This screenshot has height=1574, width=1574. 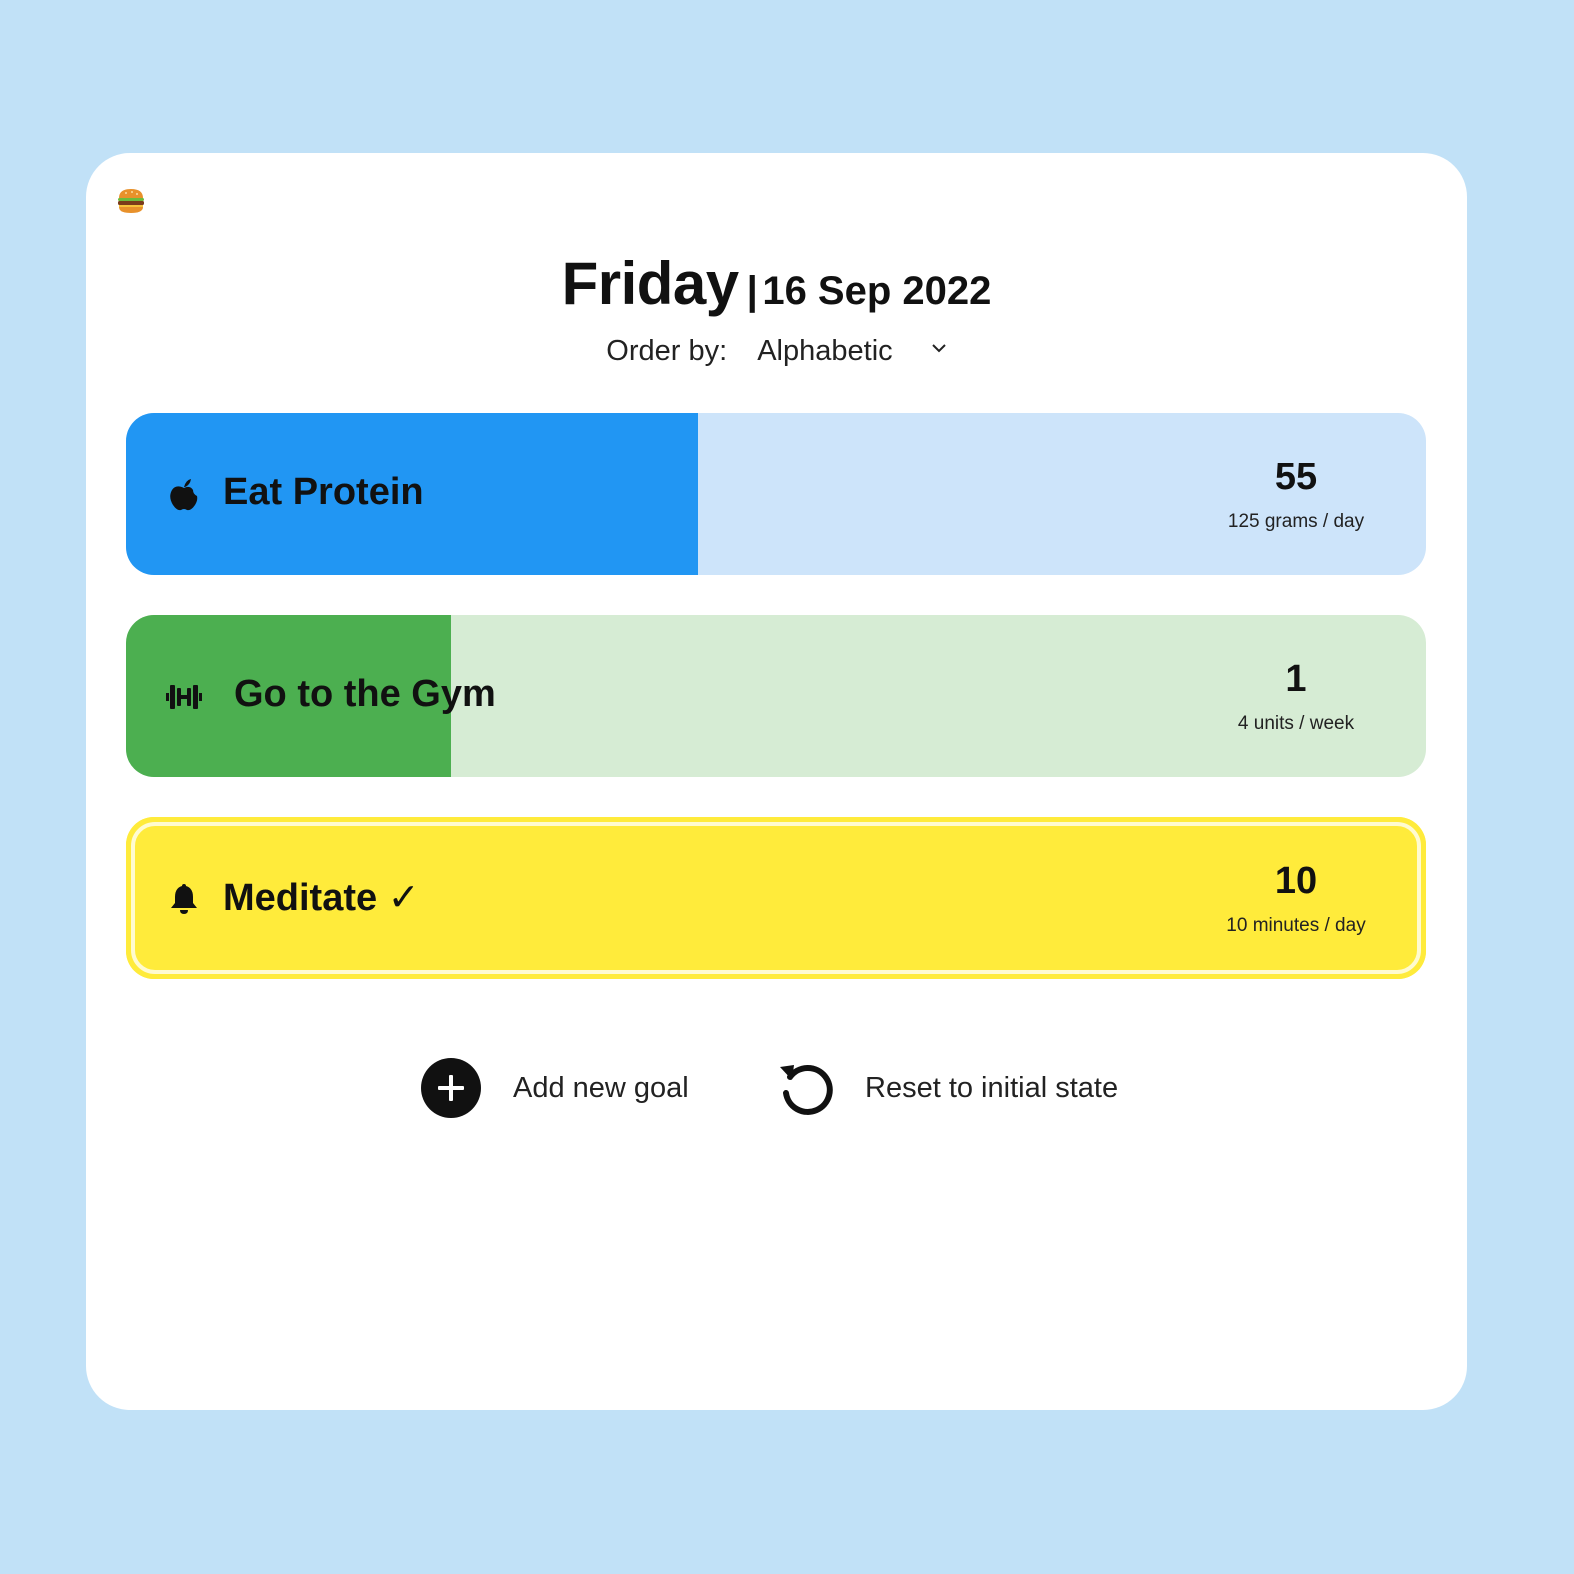 I want to click on order-by: Order by: Alphabetic, so click(x=776, y=351).